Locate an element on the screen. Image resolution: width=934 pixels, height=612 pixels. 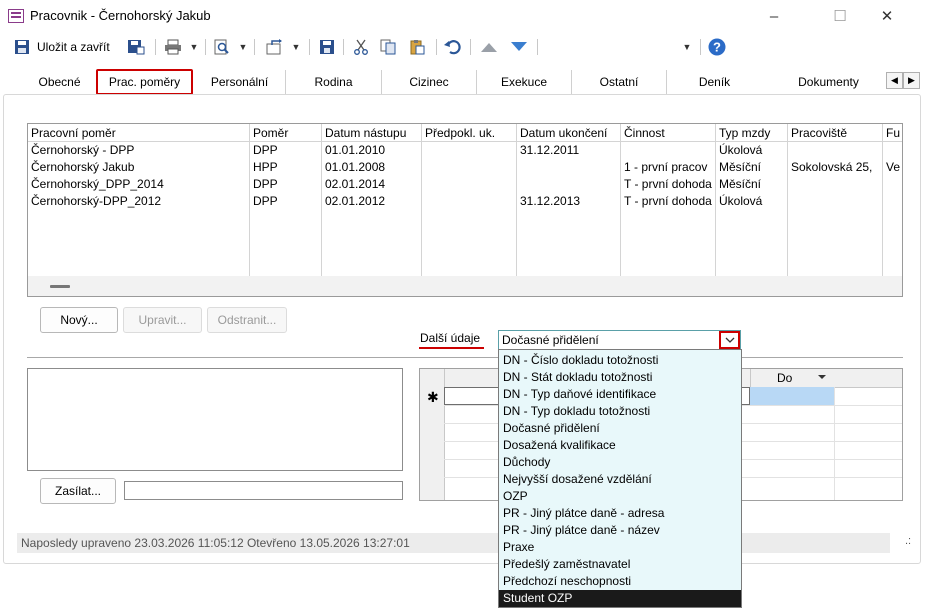
print-dropdown-chevron-icon: ▼ is located at coordinates (194, 47).